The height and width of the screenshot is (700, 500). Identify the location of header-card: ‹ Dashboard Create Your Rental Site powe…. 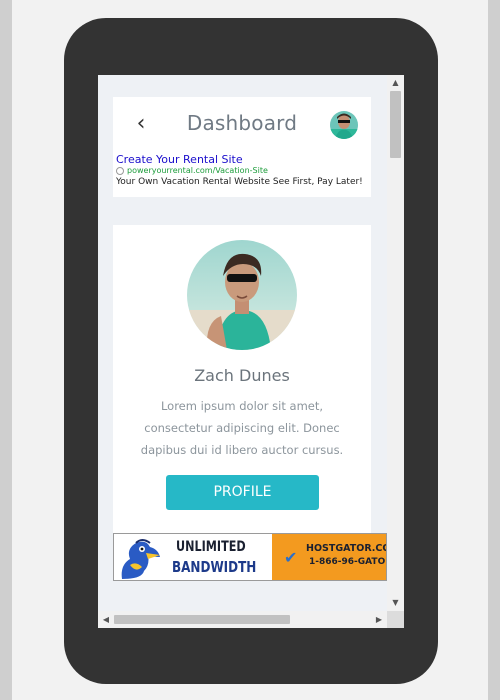
(242, 147).